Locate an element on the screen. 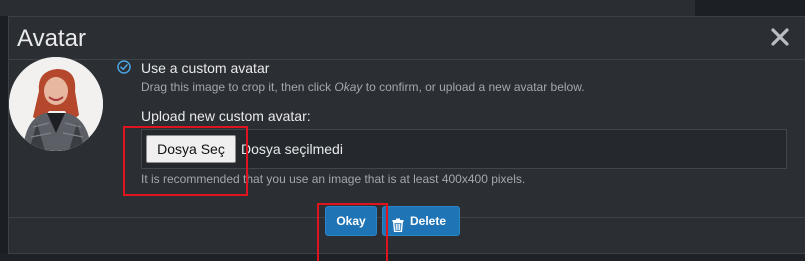 The image size is (805, 261). delete-label: Delete is located at coordinates (428, 221).